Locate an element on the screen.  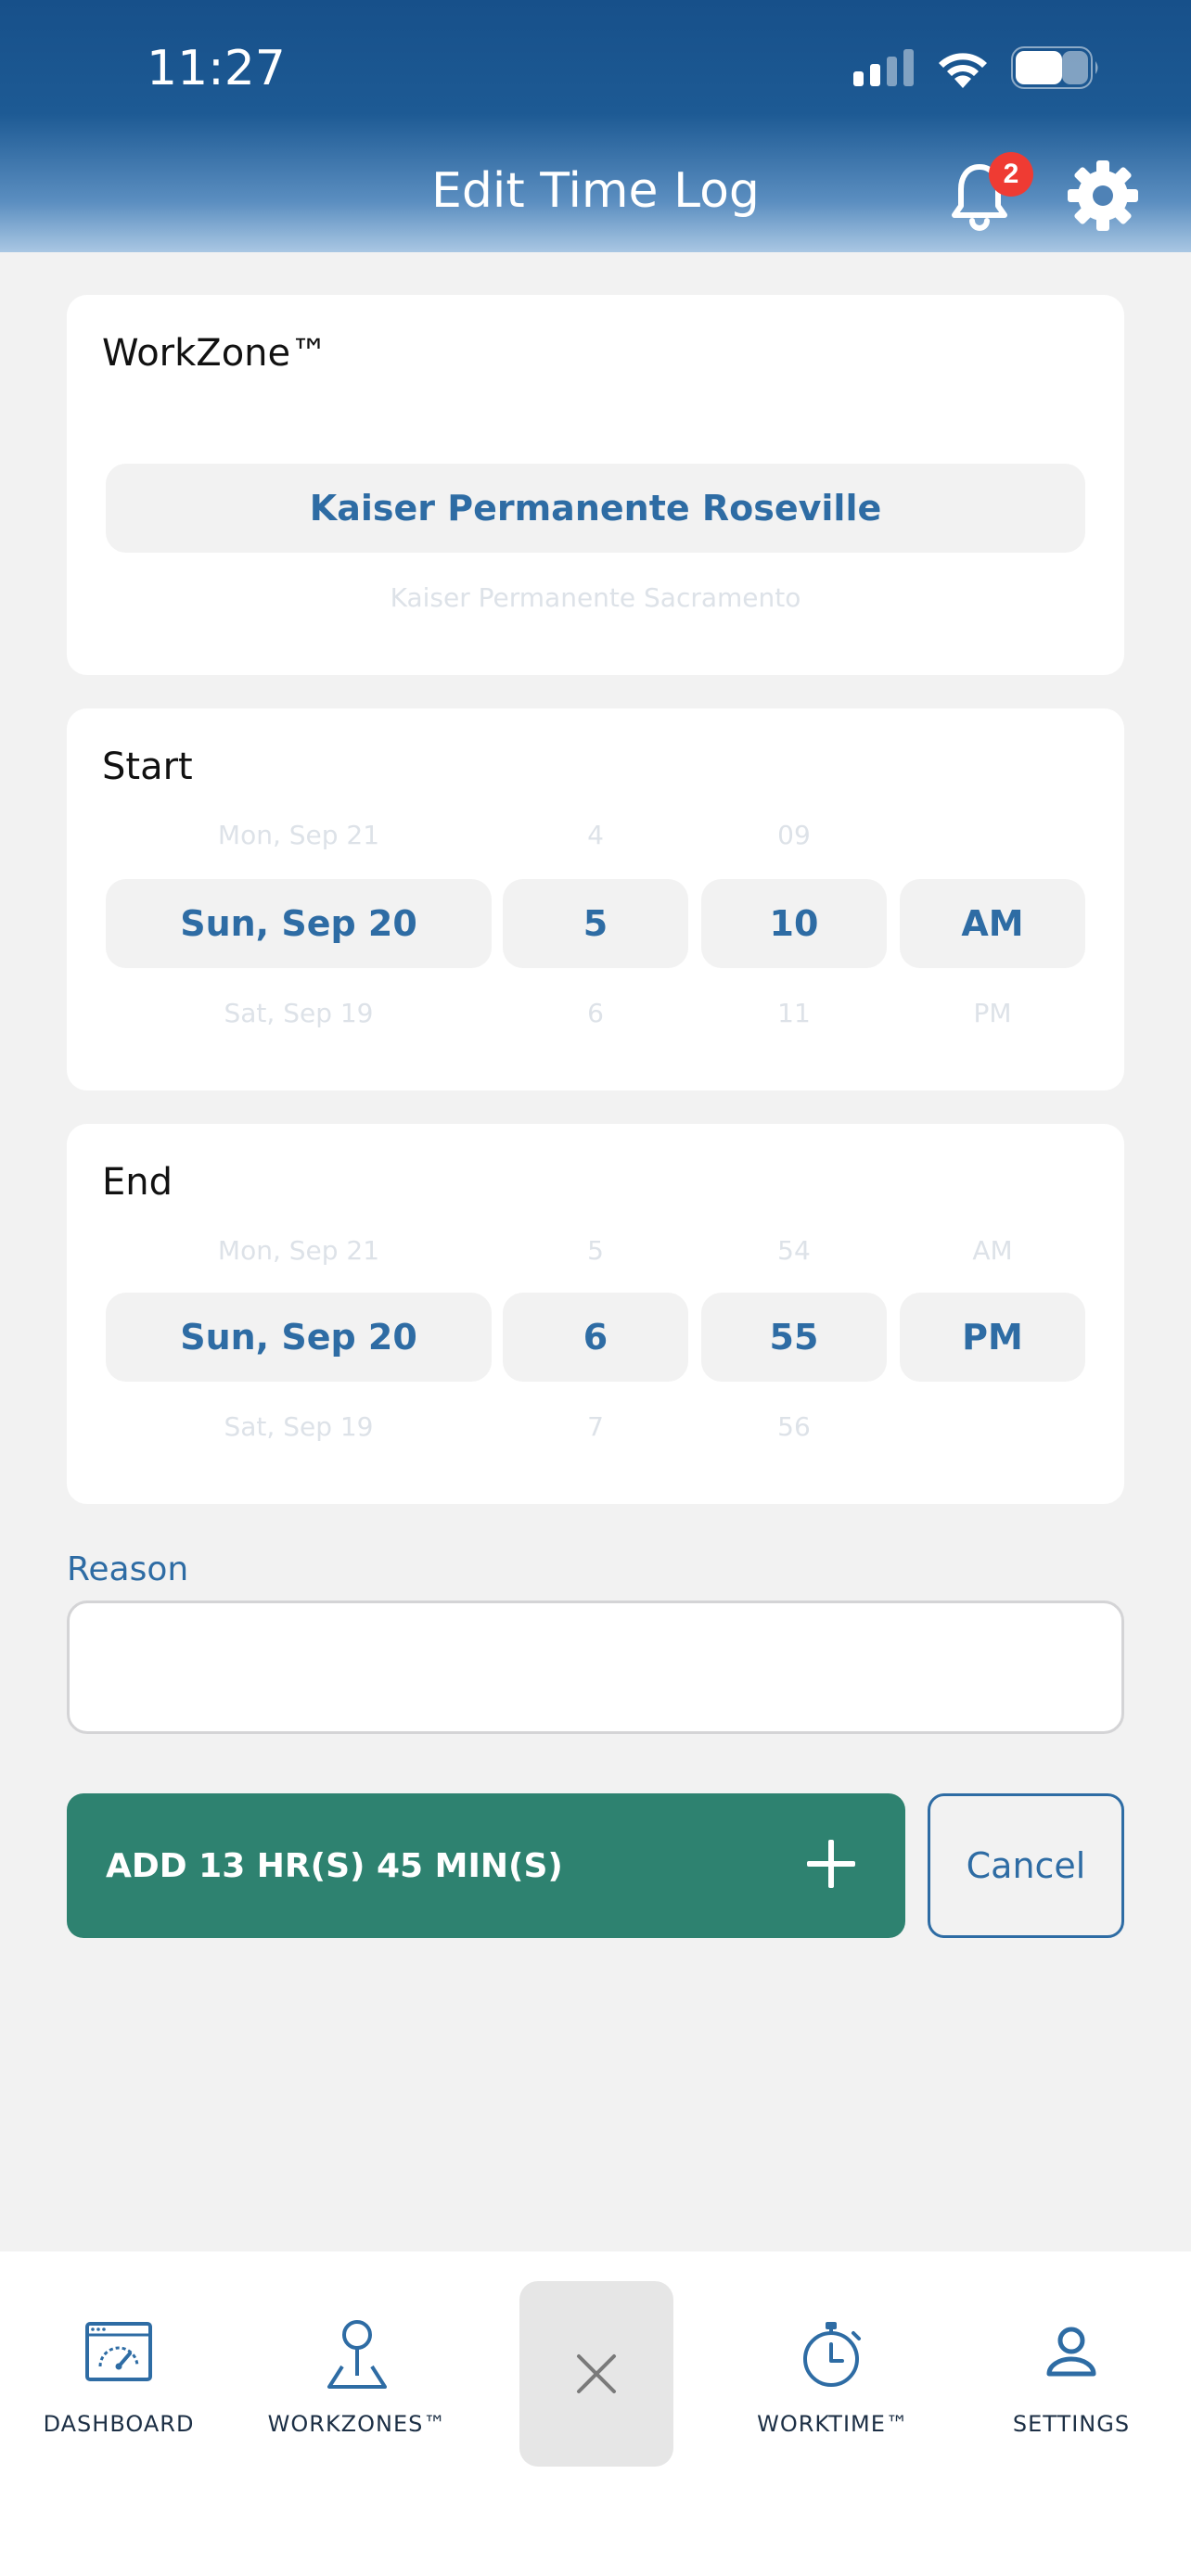
stopwatch-icon is located at coordinates (832, 2354).